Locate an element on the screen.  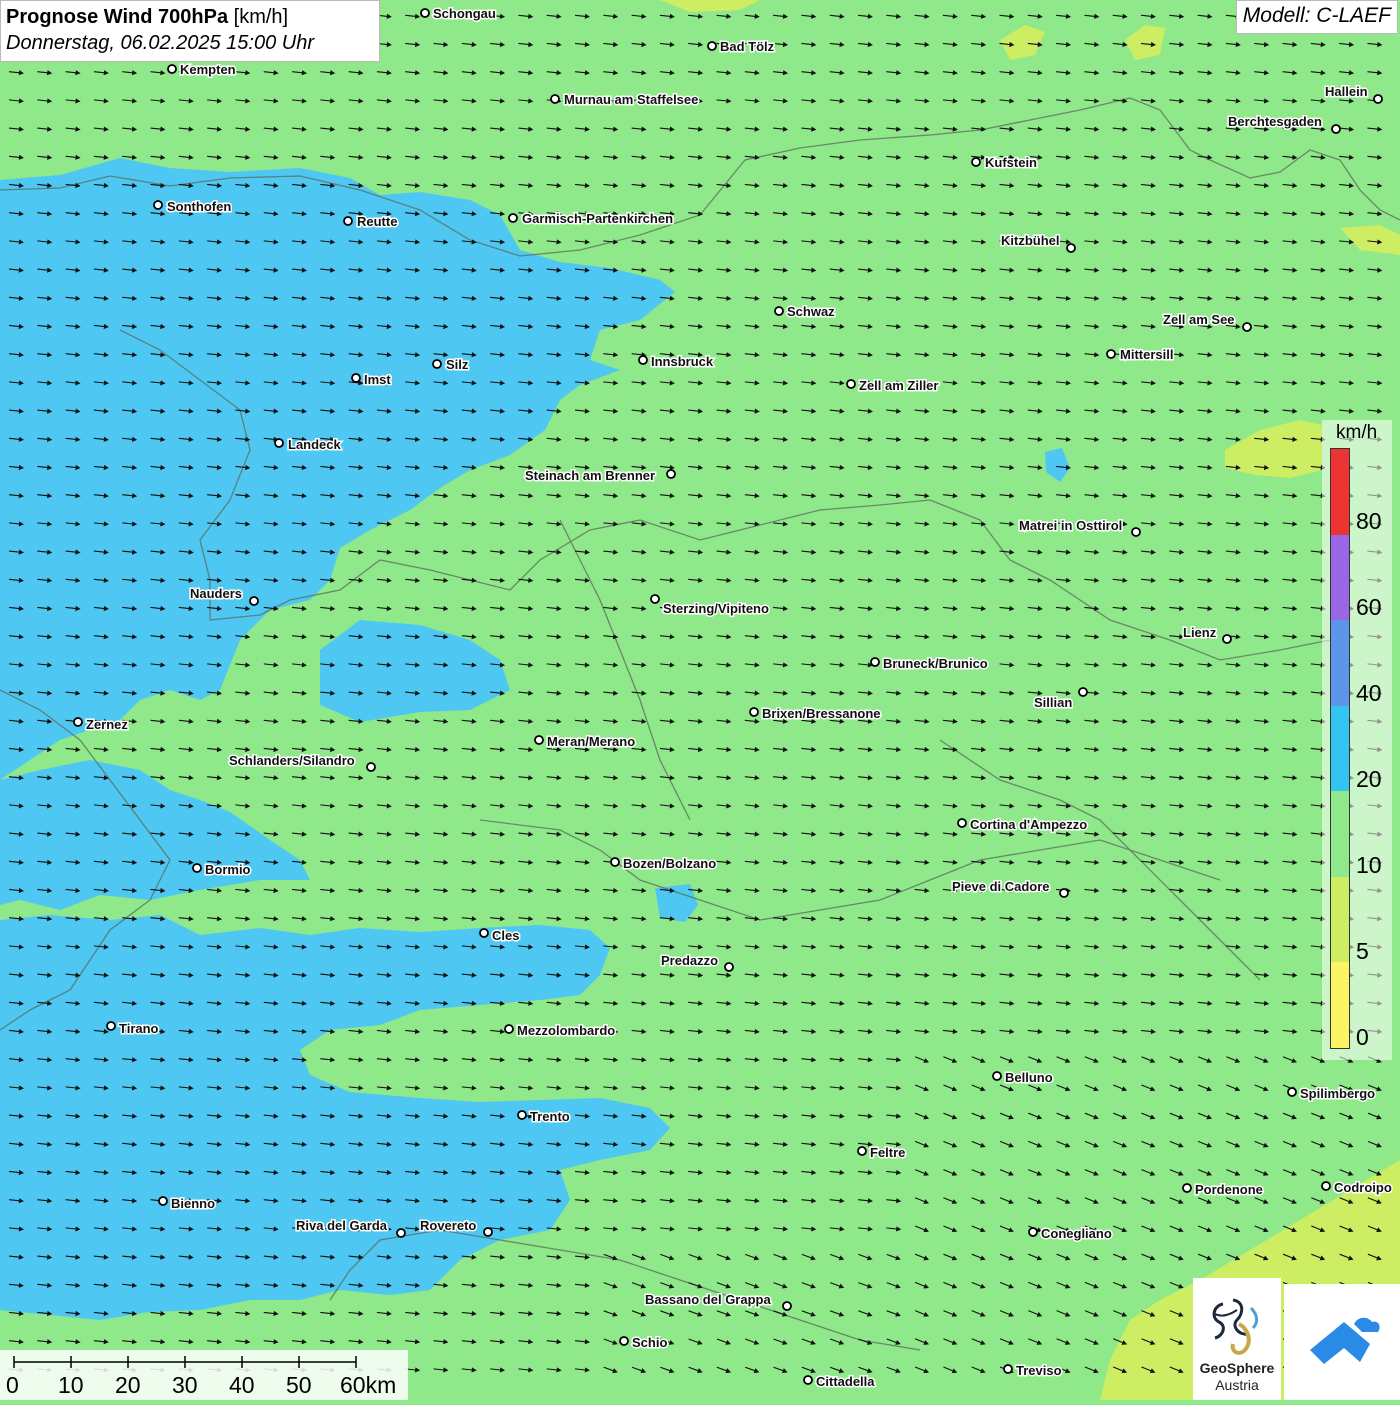
city-bozen: Bozen/Bolzano is located at coordinates (664, 864).